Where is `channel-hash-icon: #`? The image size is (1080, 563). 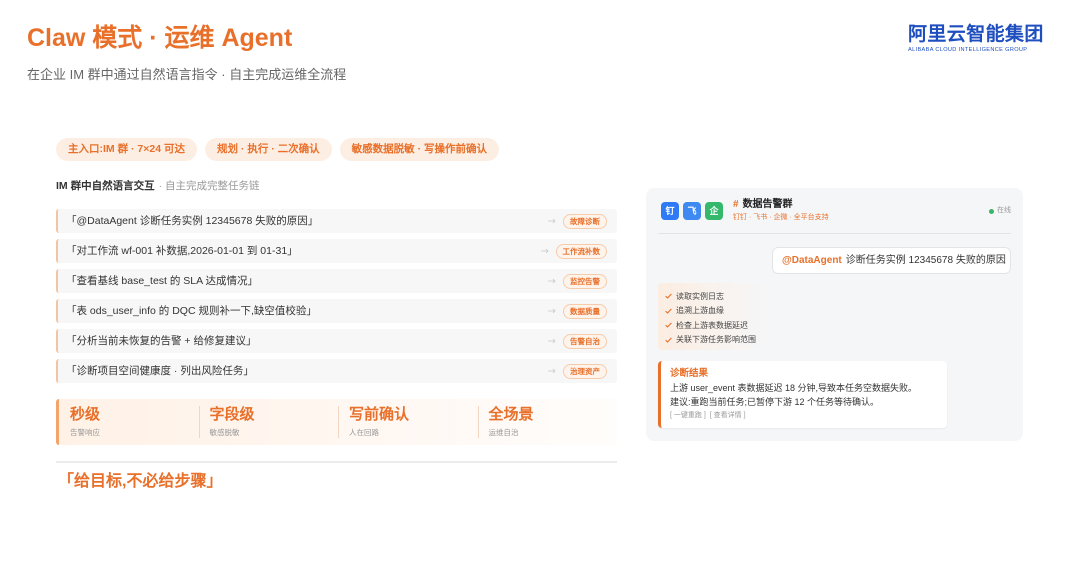
channel-hash-icon: # is located at coordinates (736, 204).